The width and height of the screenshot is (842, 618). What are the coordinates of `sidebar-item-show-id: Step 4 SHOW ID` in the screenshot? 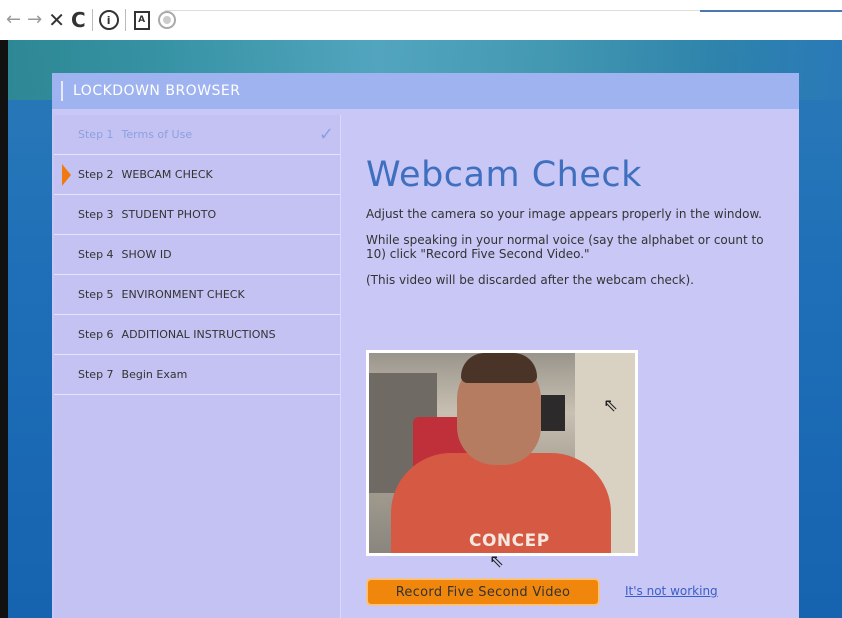 It's located at (197, 255).